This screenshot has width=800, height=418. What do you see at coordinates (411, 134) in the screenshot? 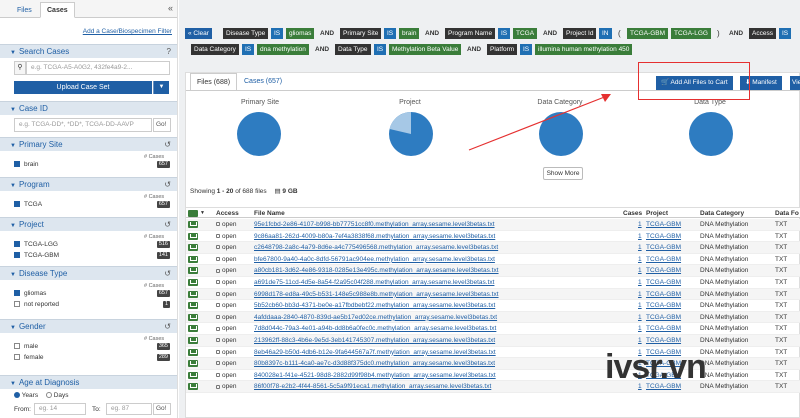
I see `pie-project` at bounding box center [411, 134].